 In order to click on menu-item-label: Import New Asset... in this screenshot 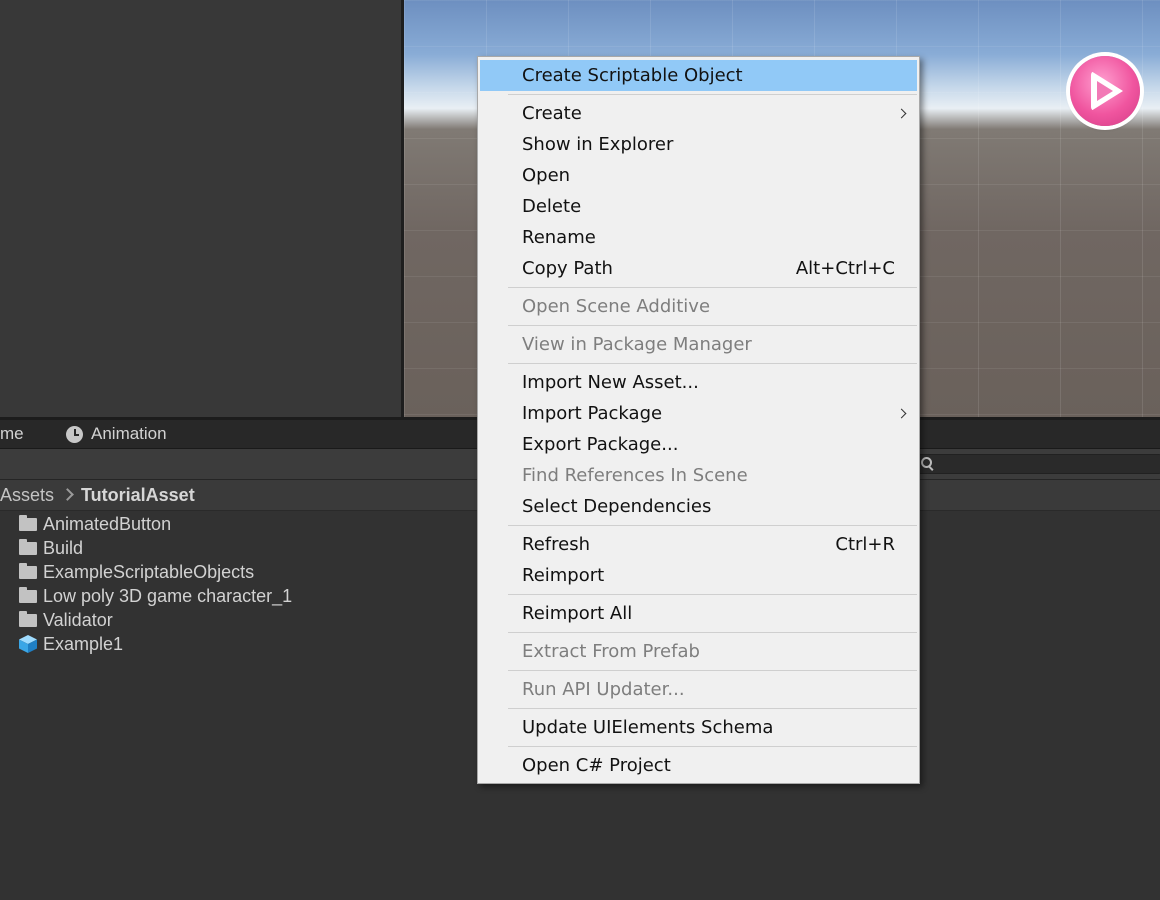, I will do `click(610, 382)`.